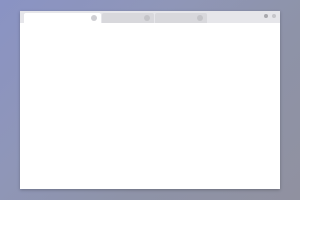 This screenshot has height=240, width=320. I want to click on close-window-icon, so click(274, 16).